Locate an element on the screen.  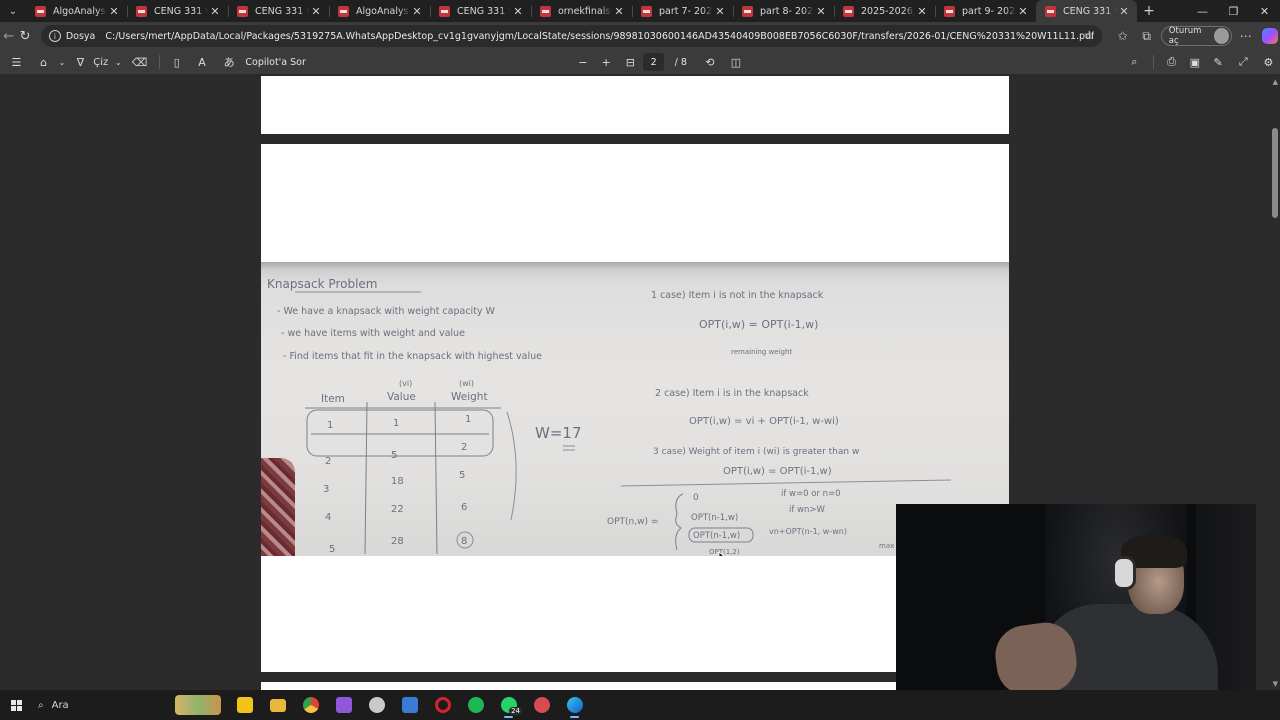
opera-icon is located at coordinates (442, 705).